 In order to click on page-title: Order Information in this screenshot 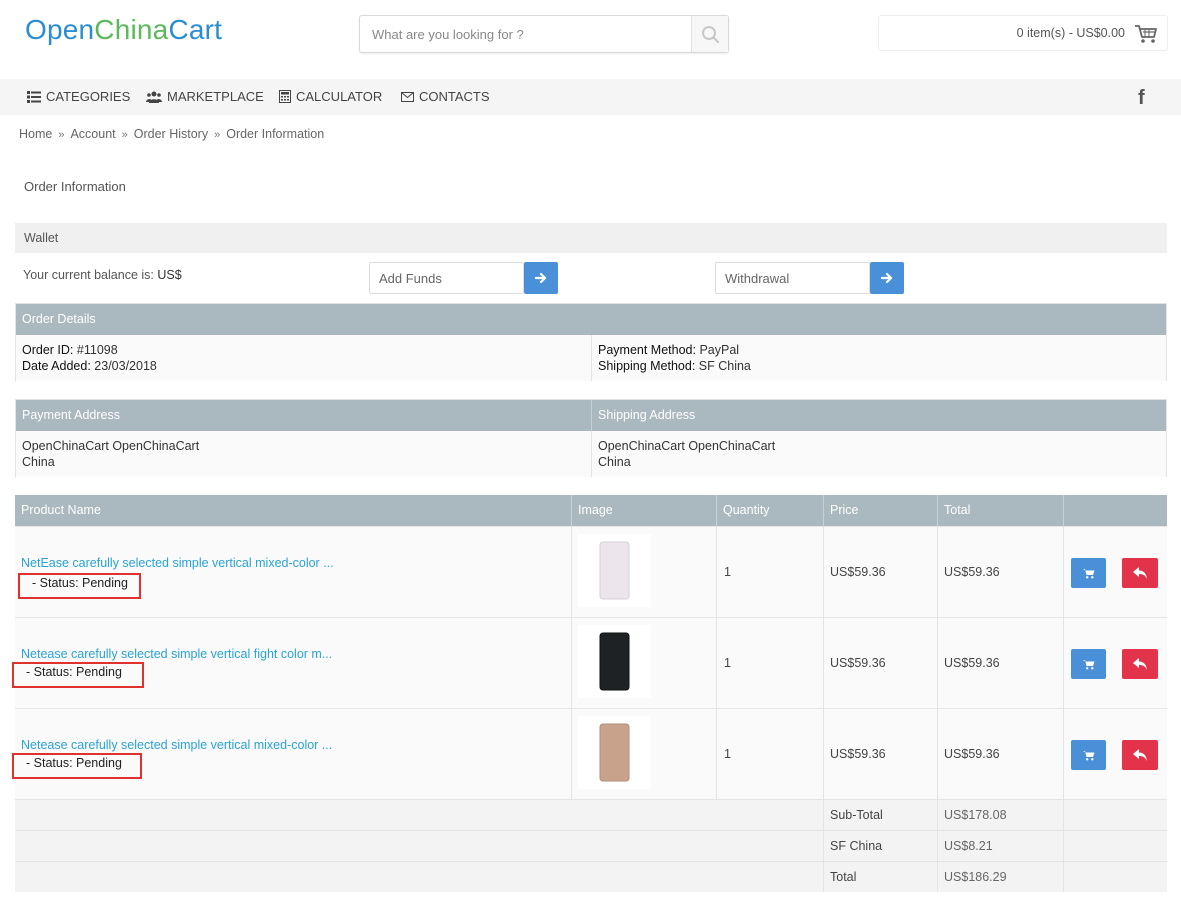, I will do `click(75, 186)`.